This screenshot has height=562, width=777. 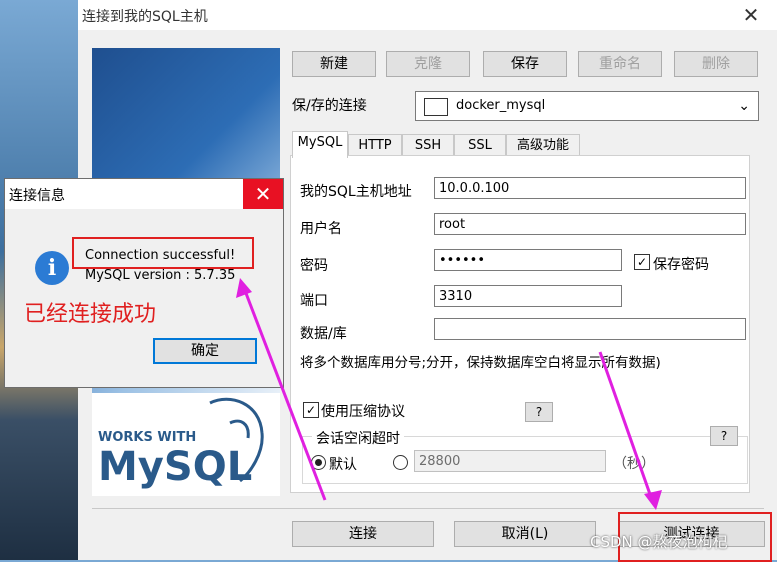 What do you see at coordinates (653, 500) in the screenshot?
I see `arrow-head-test` at bounding box center [653, 500].